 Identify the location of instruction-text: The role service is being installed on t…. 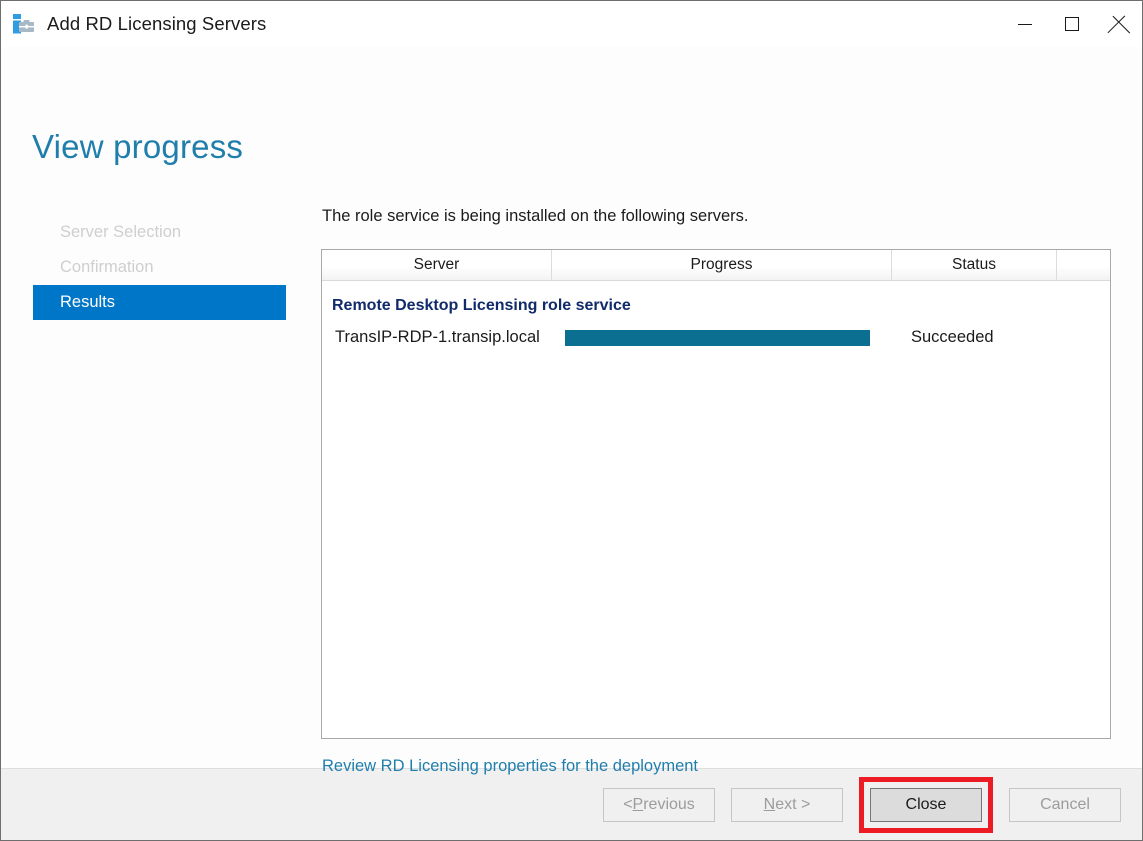
(535, 216).